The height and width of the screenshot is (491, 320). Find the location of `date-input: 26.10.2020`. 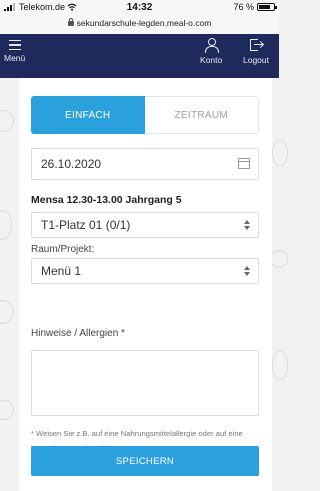

date-input: 26.10.2020 is located at coordinates (145, 164).